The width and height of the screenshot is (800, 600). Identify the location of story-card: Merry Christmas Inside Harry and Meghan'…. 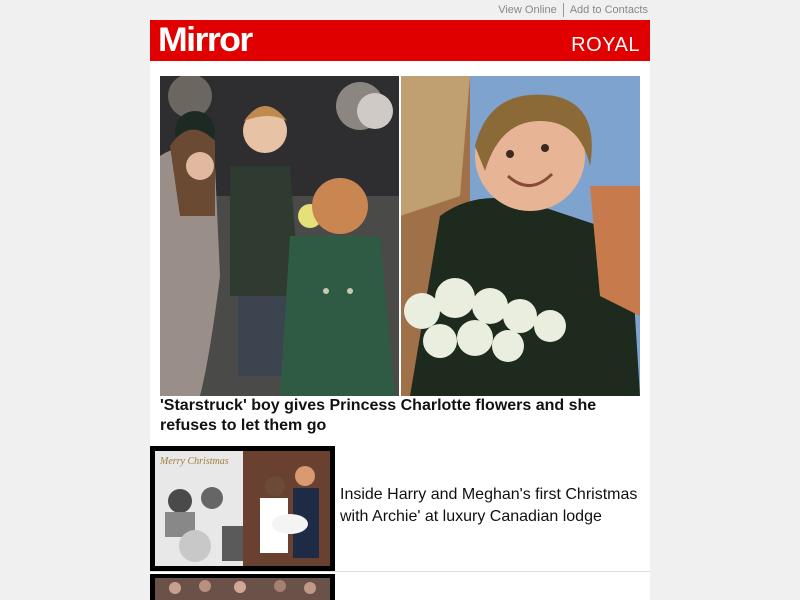
(400, 509).